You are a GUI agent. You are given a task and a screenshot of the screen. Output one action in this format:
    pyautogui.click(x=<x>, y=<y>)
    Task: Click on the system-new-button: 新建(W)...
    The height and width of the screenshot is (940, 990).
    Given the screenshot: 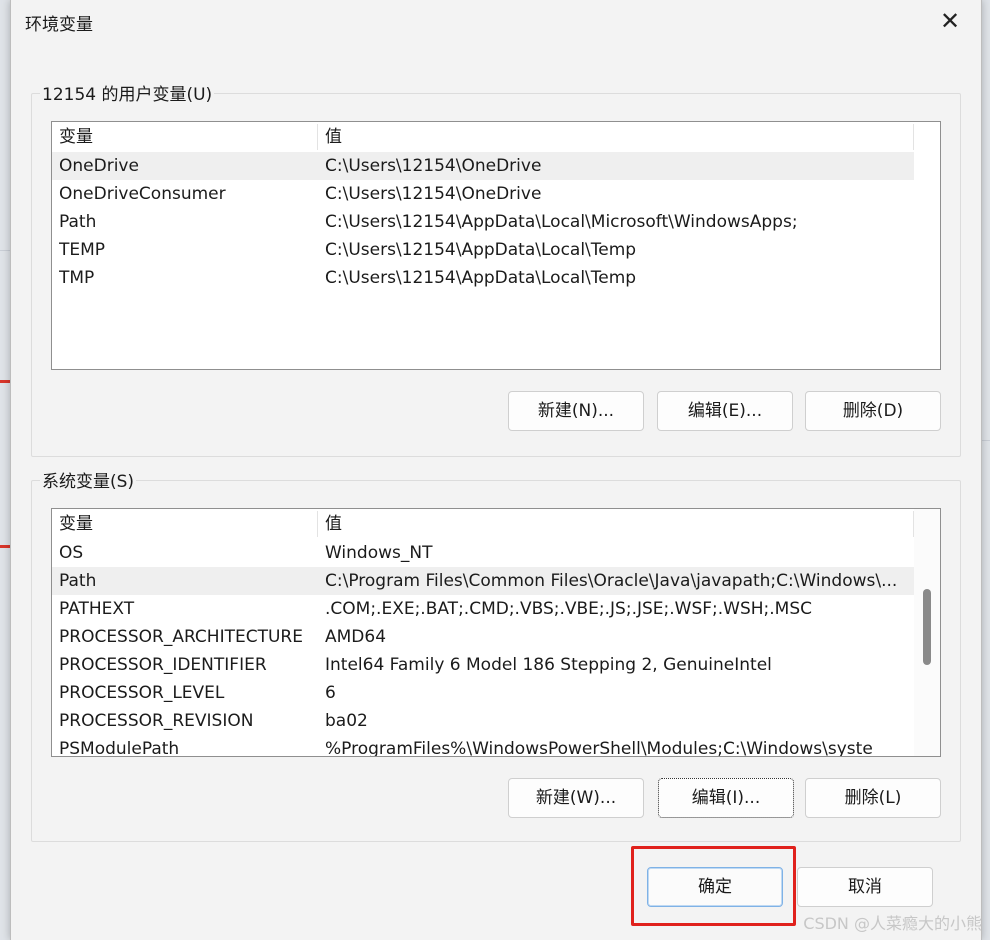 What is the action you would take?
    pyautogui.click(x=576, y=798)
    